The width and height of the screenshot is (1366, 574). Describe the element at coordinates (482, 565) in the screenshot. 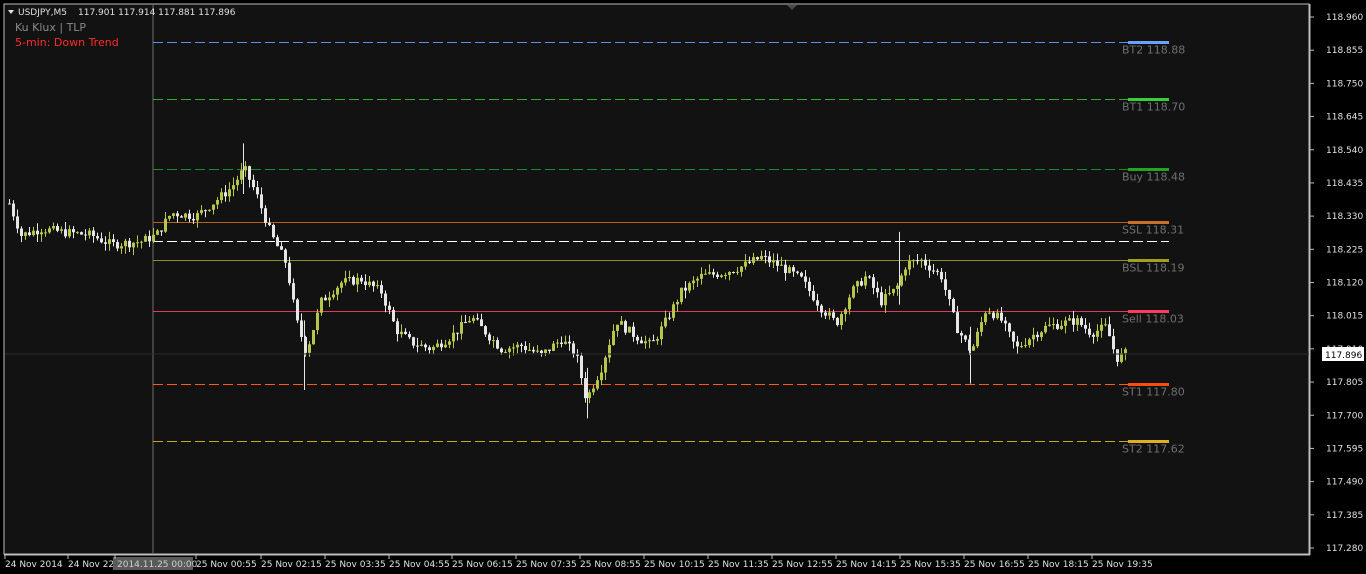

I see `time-tick-label: 25 Nov 06:15` at that location.